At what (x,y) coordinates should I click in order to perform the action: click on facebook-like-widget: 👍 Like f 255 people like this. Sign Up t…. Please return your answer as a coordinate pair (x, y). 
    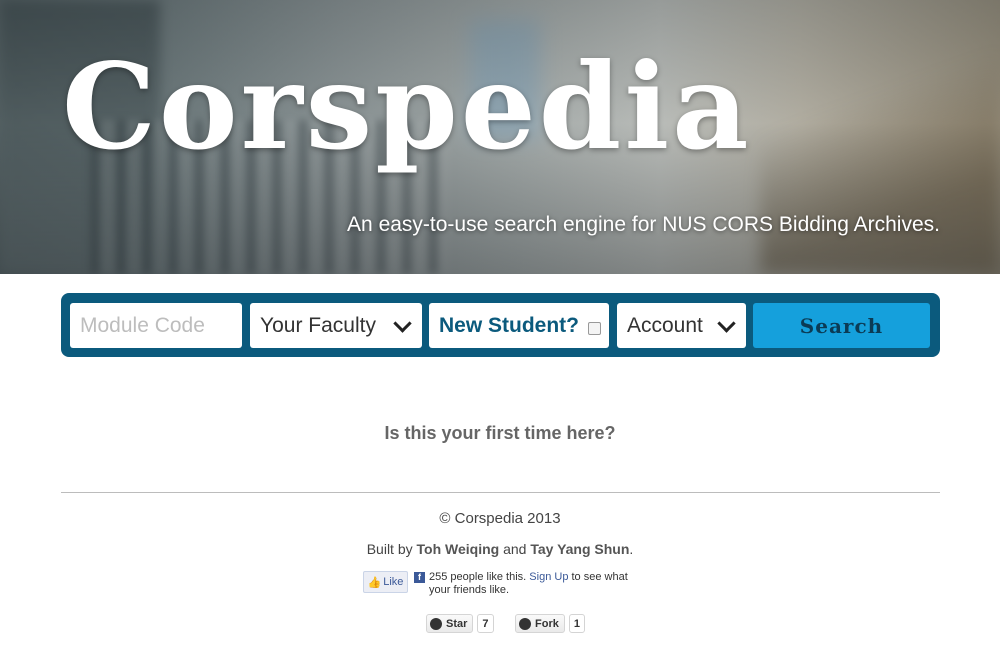
    Looking at the image, I should click on (501, 585).